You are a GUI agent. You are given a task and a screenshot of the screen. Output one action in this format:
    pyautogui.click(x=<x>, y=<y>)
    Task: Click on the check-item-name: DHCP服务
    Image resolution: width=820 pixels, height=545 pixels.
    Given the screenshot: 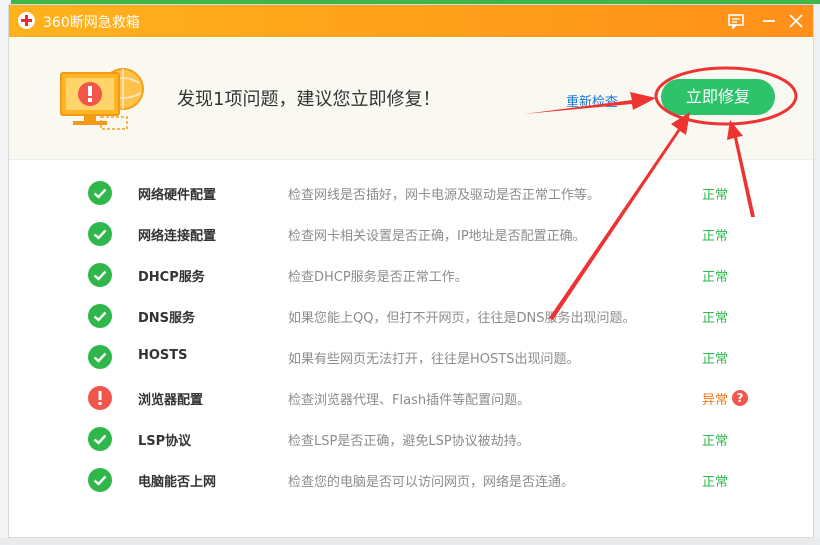 What is the action you would take?
    pyautogui.click(x=171, y=277)
    